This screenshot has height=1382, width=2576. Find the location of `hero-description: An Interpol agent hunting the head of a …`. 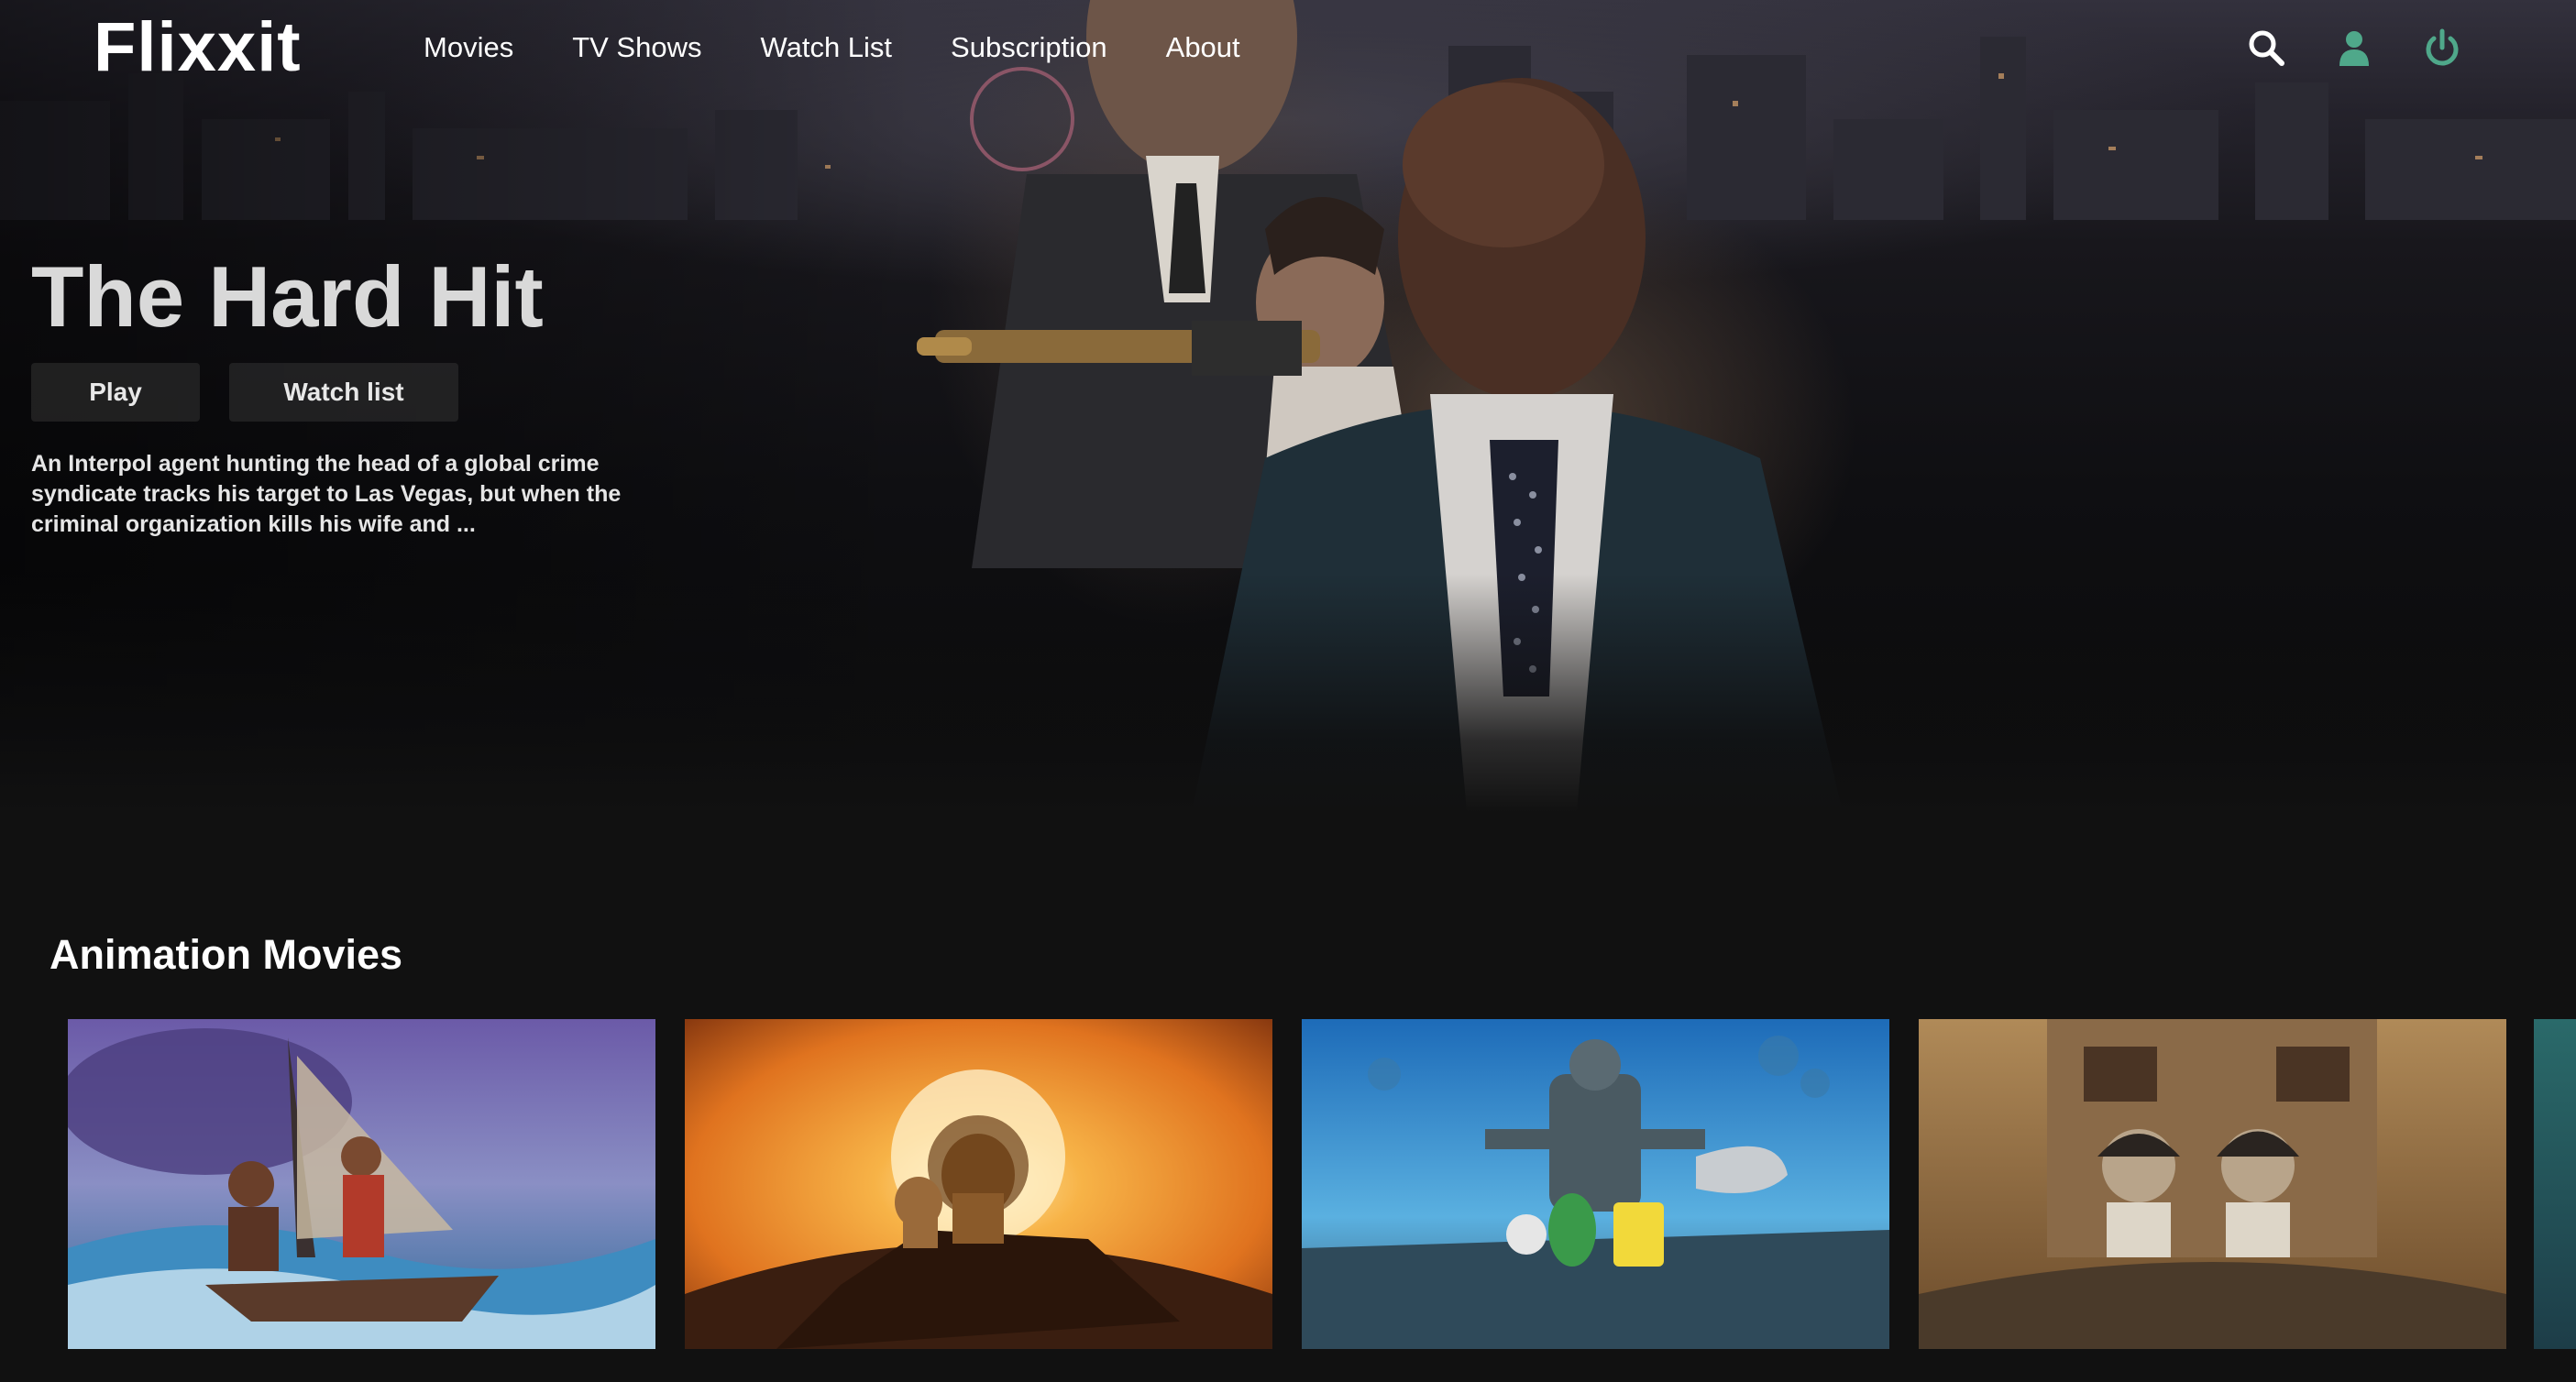

hero-description: An Interpol agent hunting the head of a … is located at coordinates (326, 494).